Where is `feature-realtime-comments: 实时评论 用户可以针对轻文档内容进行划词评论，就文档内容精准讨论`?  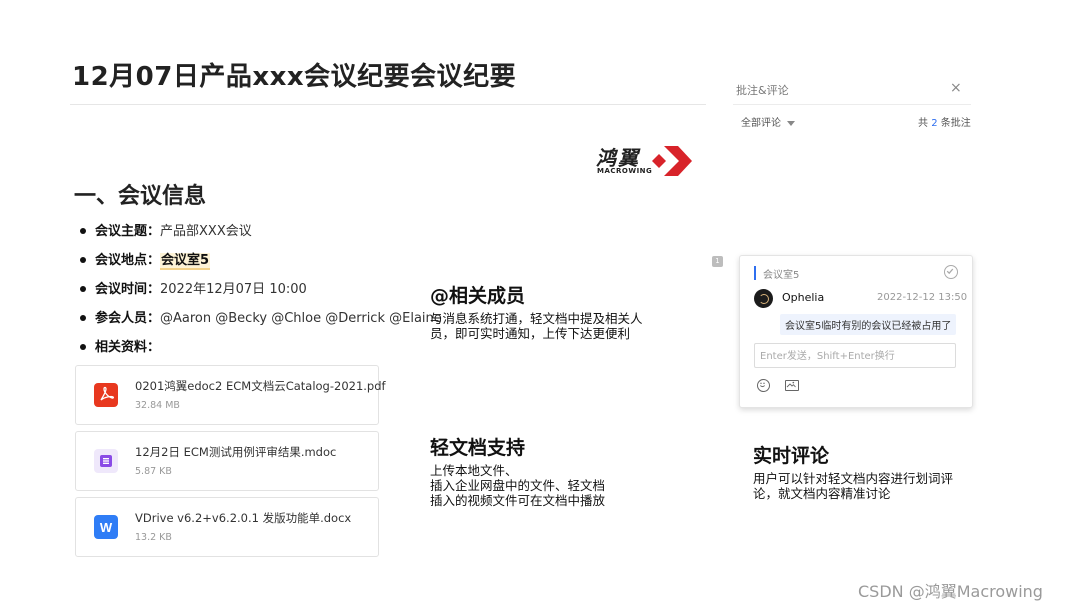
feature-realtime-comments: 实时评论 用户可以针对轻文档内容进行划词评论，就文档内容精准讨论 is located at coordinates (860, 471).